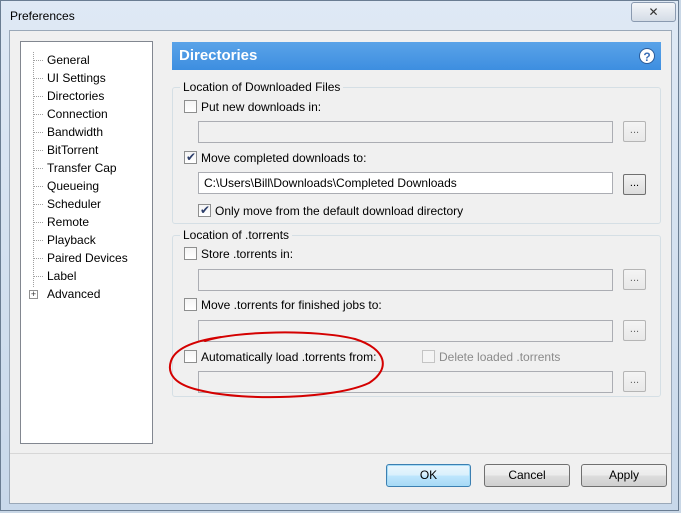 The height and width of the screenshot is (513, 681). I want to click on delete-loaded-torrents-checkbox, so click(428, 357).